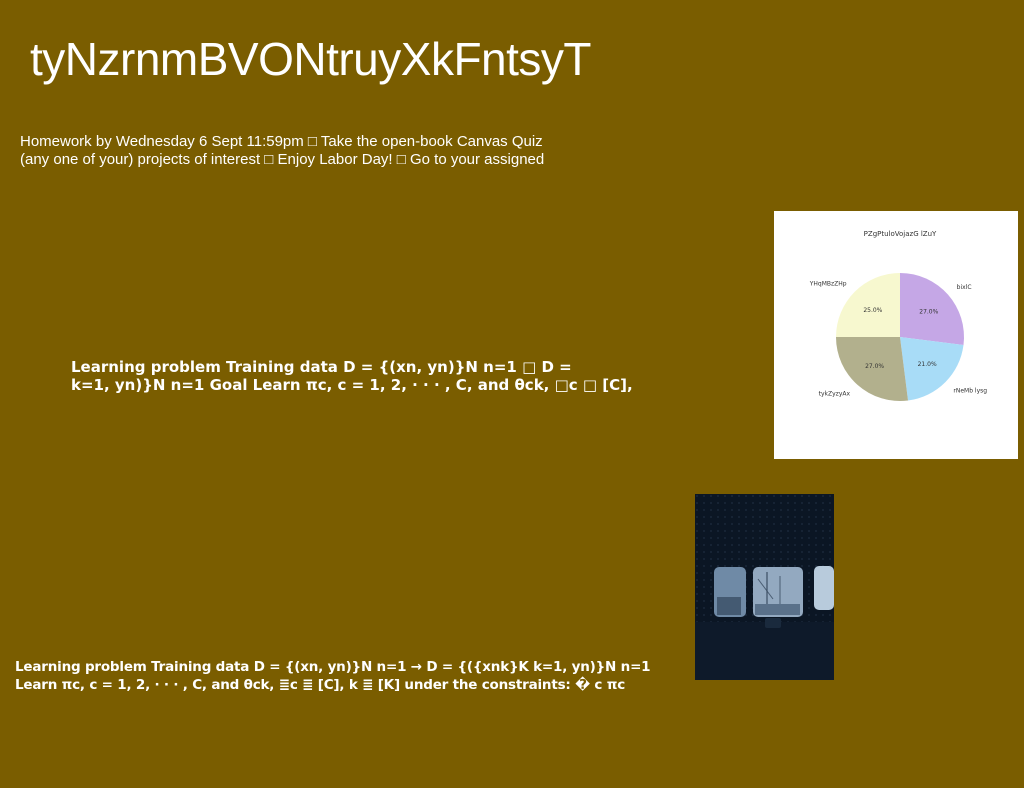  Describe the element at coordinates (964, 287) in the screenshot. I see `pie-category-label-0: bixlC` at that location.